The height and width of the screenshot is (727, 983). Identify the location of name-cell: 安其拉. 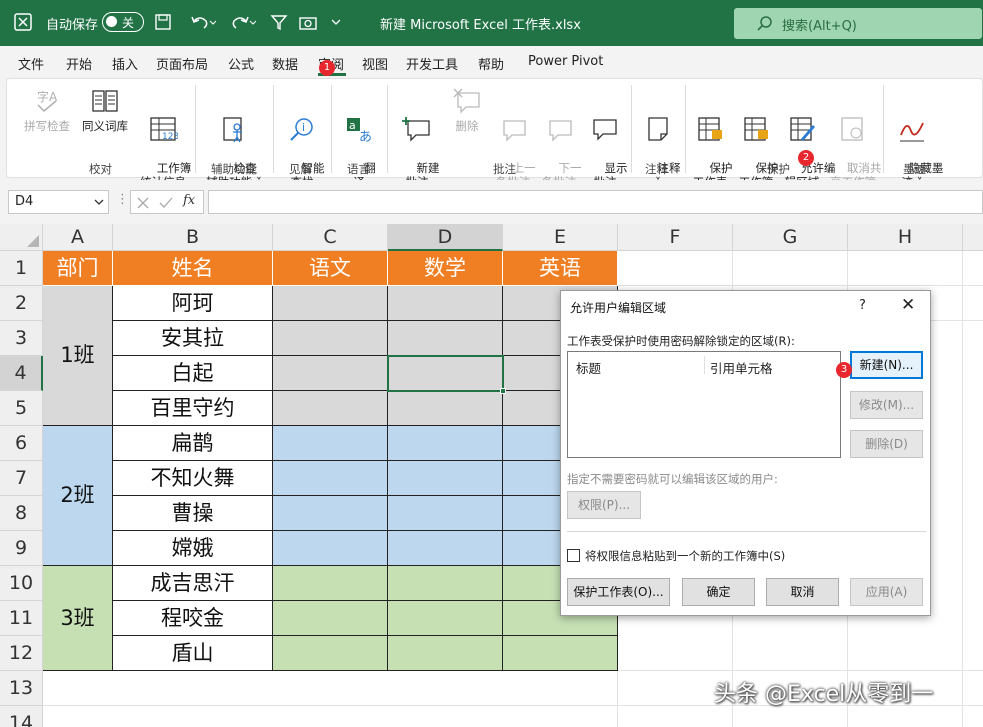
(193, 338).